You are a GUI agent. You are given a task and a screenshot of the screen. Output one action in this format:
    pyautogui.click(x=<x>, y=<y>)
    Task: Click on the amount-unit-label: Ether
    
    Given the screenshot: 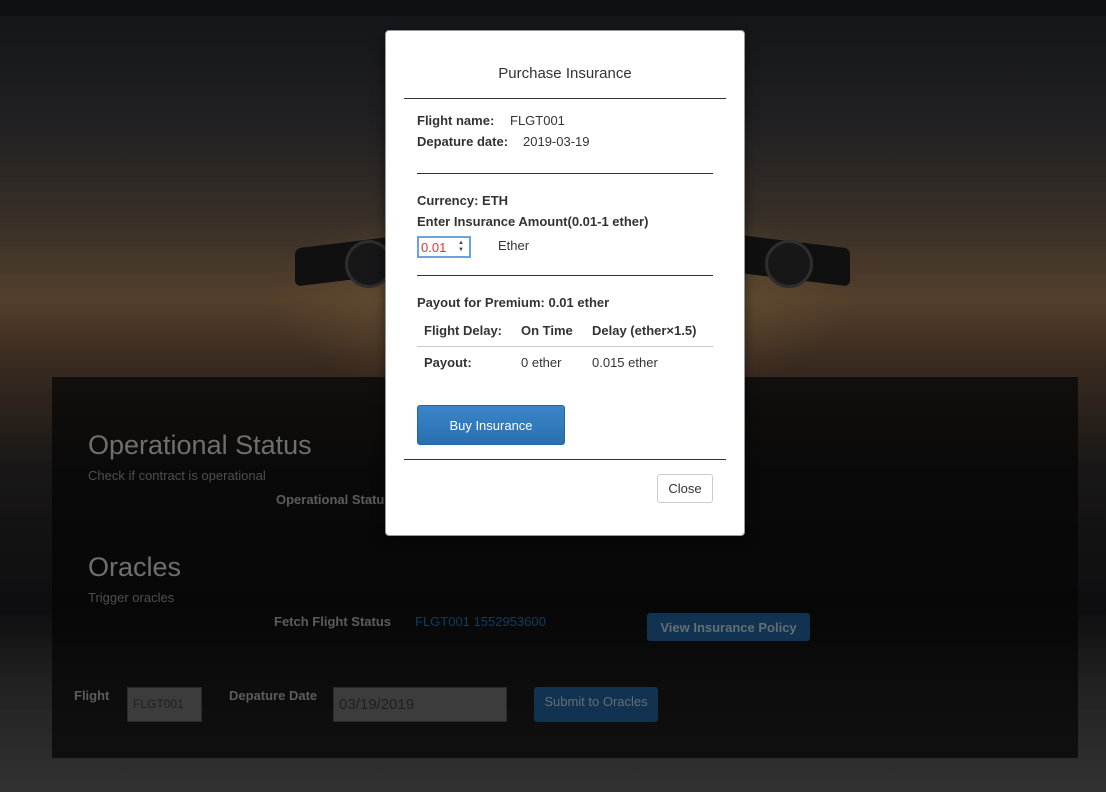 What is the action you would take?
    pyautogui.click(x=514, y=245)
    